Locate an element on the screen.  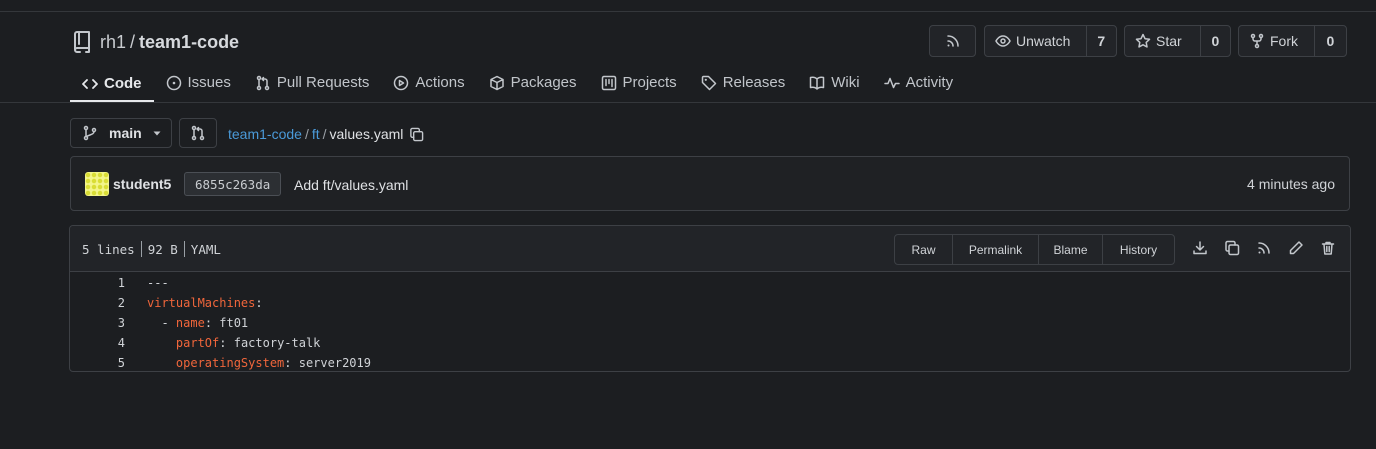
line-content: --- is located at coordinates (158, 283).